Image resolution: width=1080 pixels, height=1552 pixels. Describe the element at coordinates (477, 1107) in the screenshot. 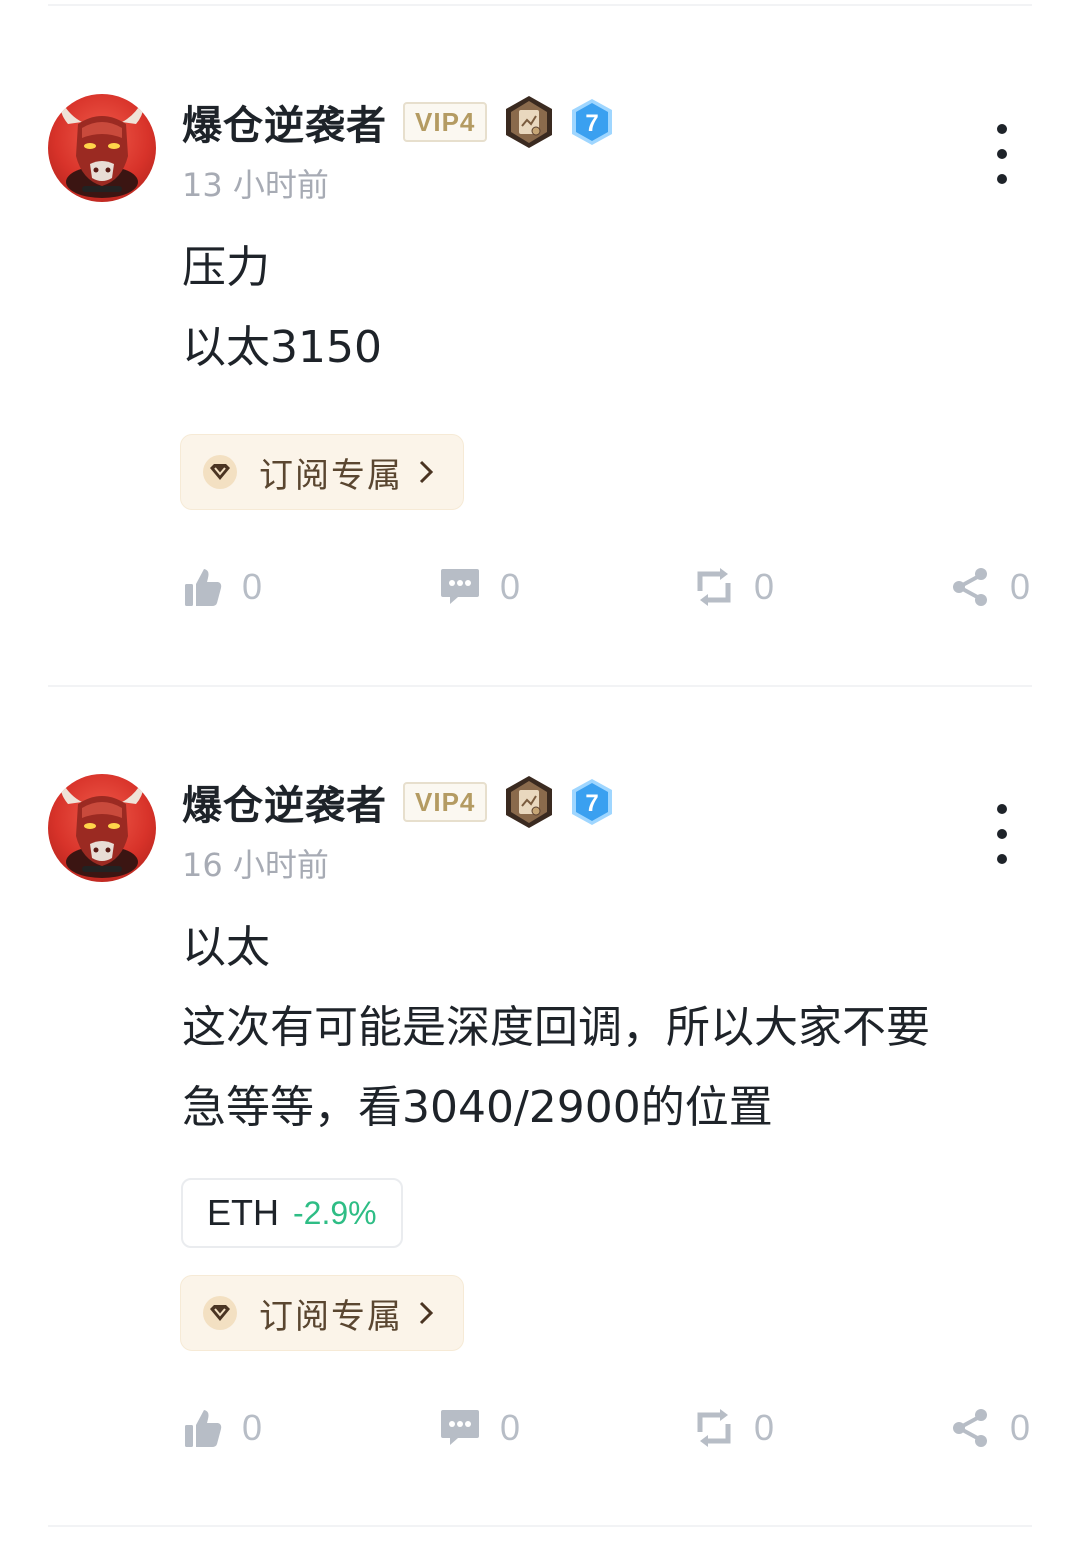

I see `content-line: 急等等，看3040/2900的位置` at that location.